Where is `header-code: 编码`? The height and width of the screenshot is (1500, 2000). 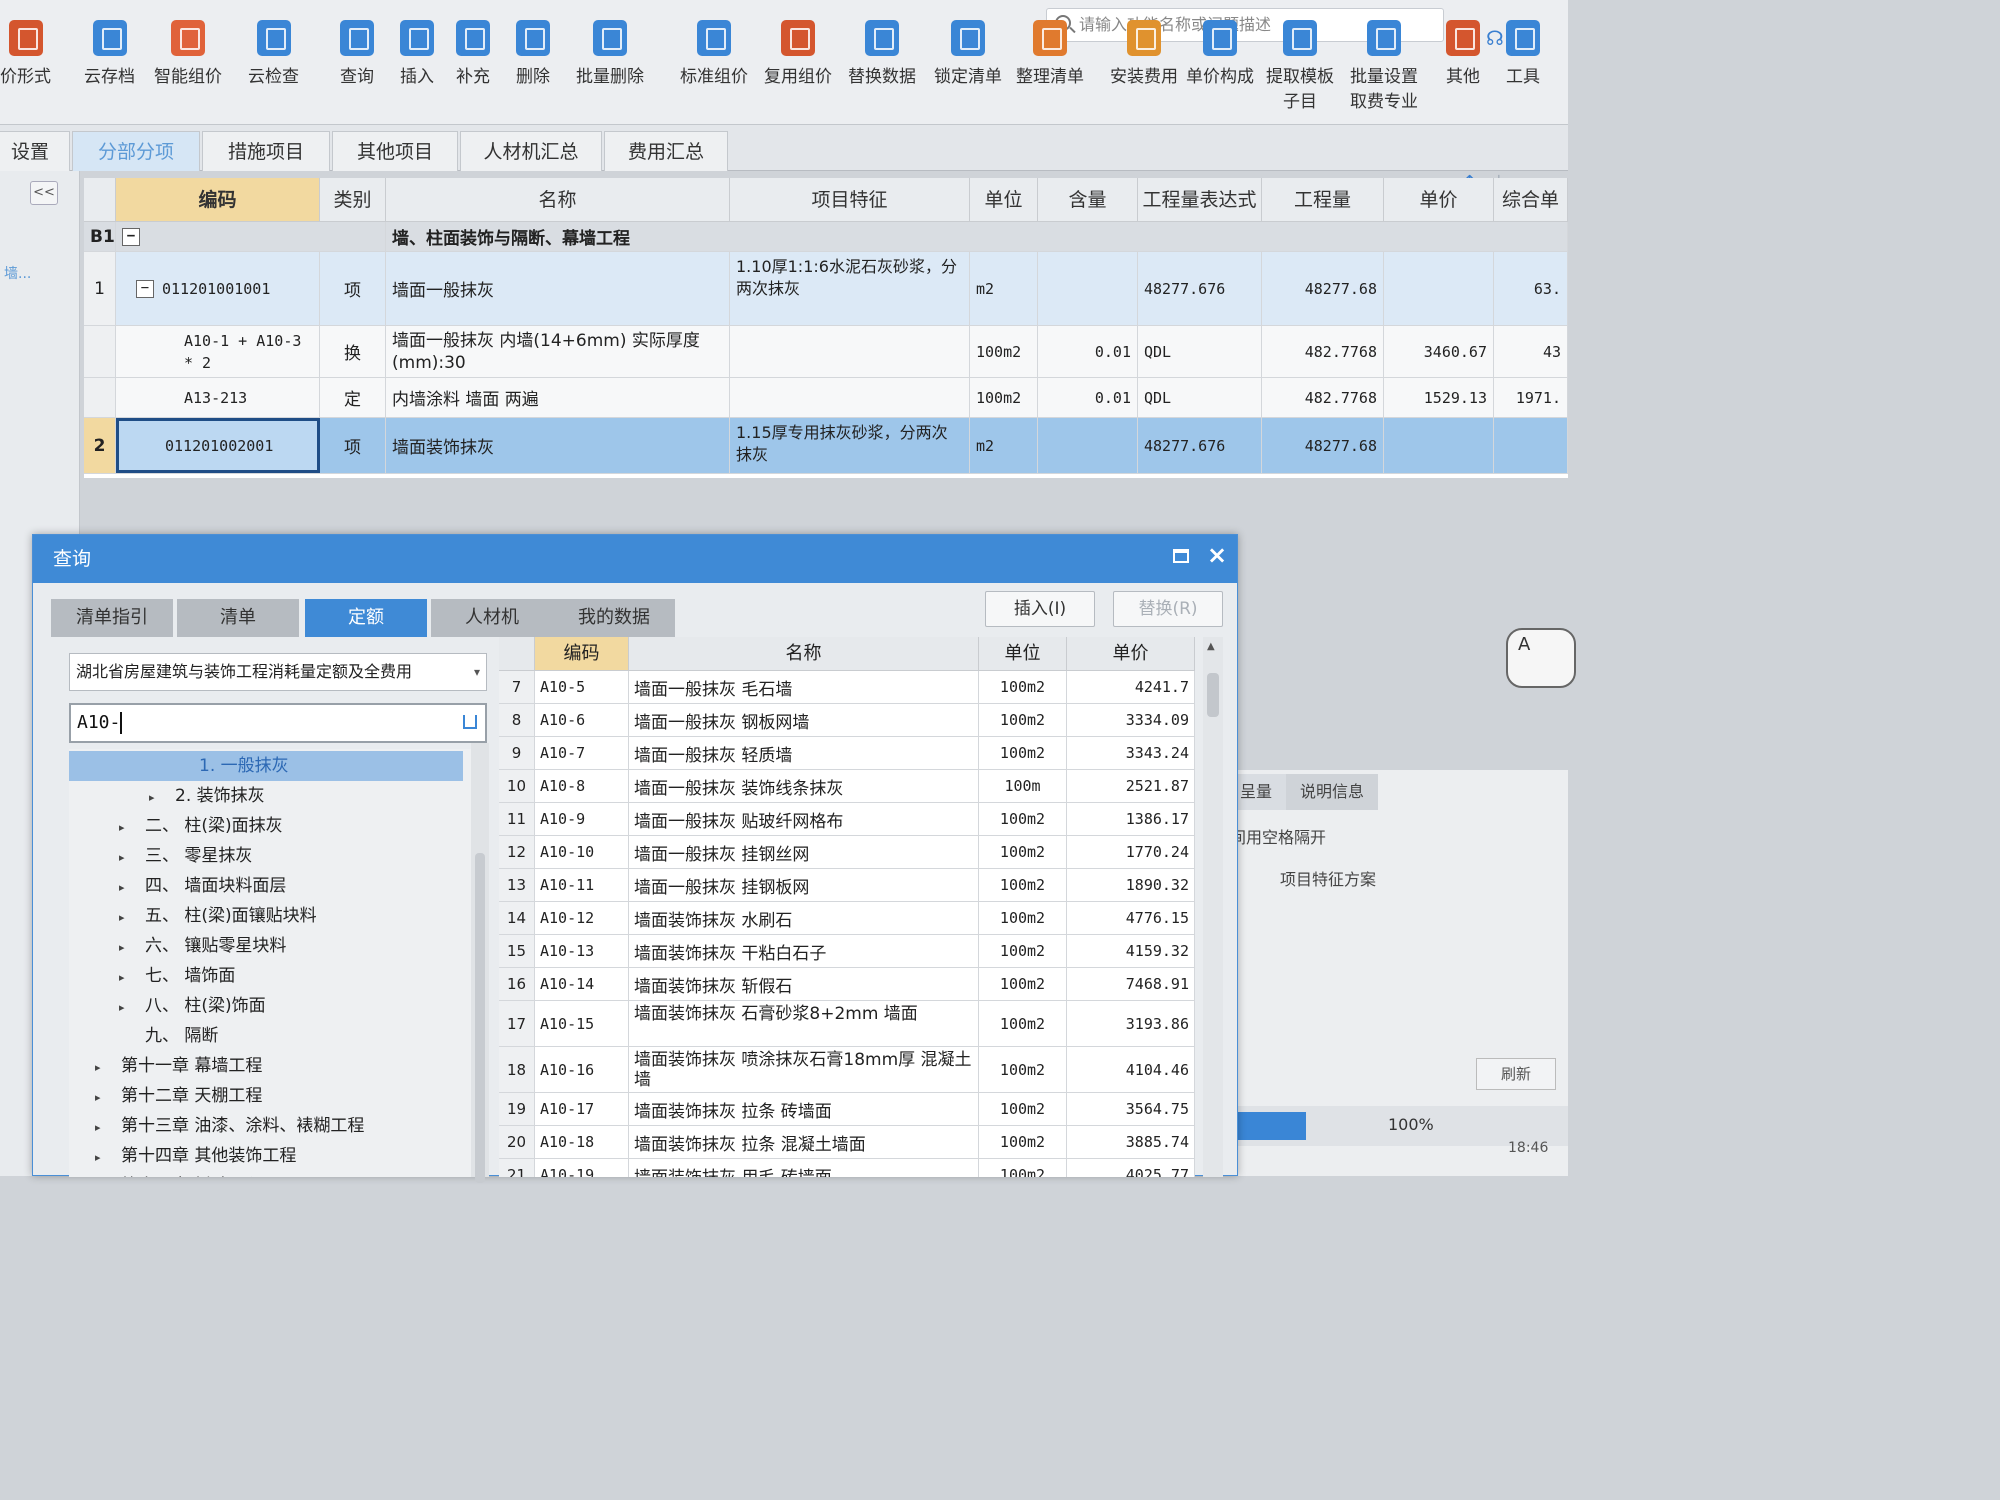 header-code: 编码 is located at coordinates (582, 654).